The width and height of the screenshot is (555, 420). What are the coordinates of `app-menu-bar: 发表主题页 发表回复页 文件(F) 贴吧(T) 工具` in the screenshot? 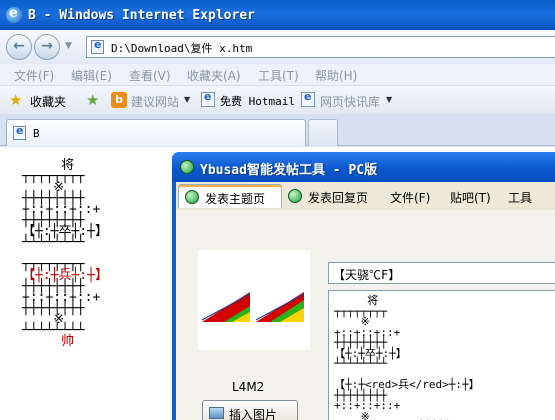 It's located at (365, 196).